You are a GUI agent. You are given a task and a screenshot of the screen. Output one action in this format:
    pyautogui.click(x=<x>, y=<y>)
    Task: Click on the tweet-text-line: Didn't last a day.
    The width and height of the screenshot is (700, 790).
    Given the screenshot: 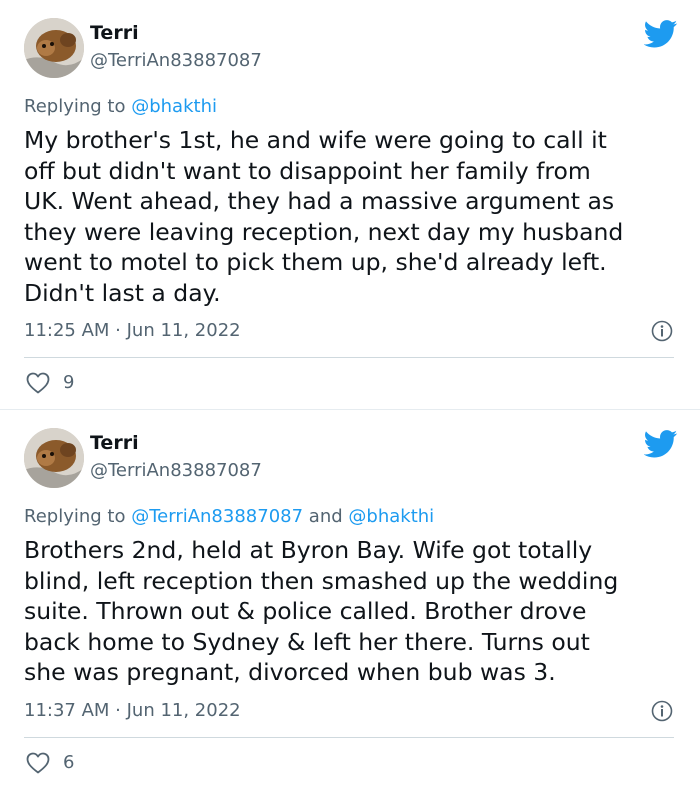 What is the action you would take?
    pyautogui.click(x=122, y=292)
    